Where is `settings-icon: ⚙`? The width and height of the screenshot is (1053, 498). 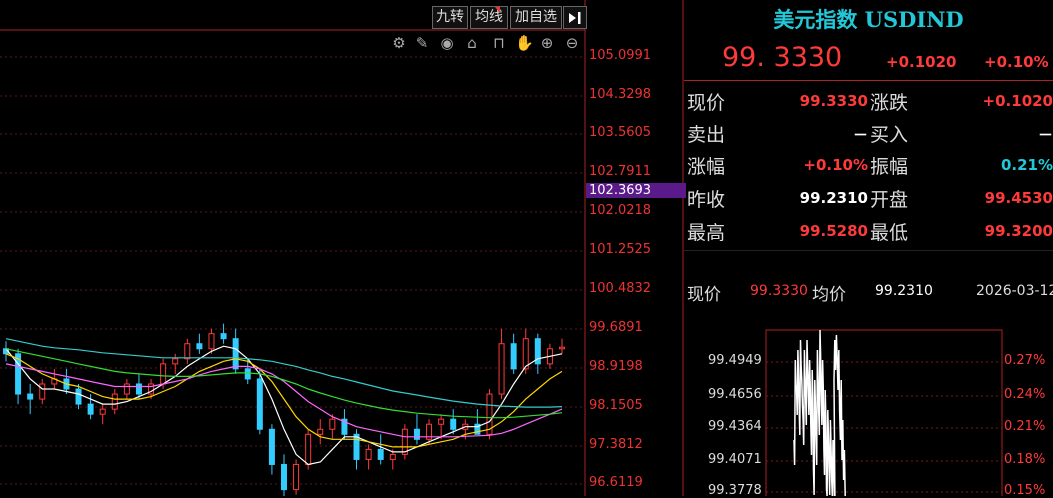
settings-icon: ⚙ is located at coordinates (399, 43).